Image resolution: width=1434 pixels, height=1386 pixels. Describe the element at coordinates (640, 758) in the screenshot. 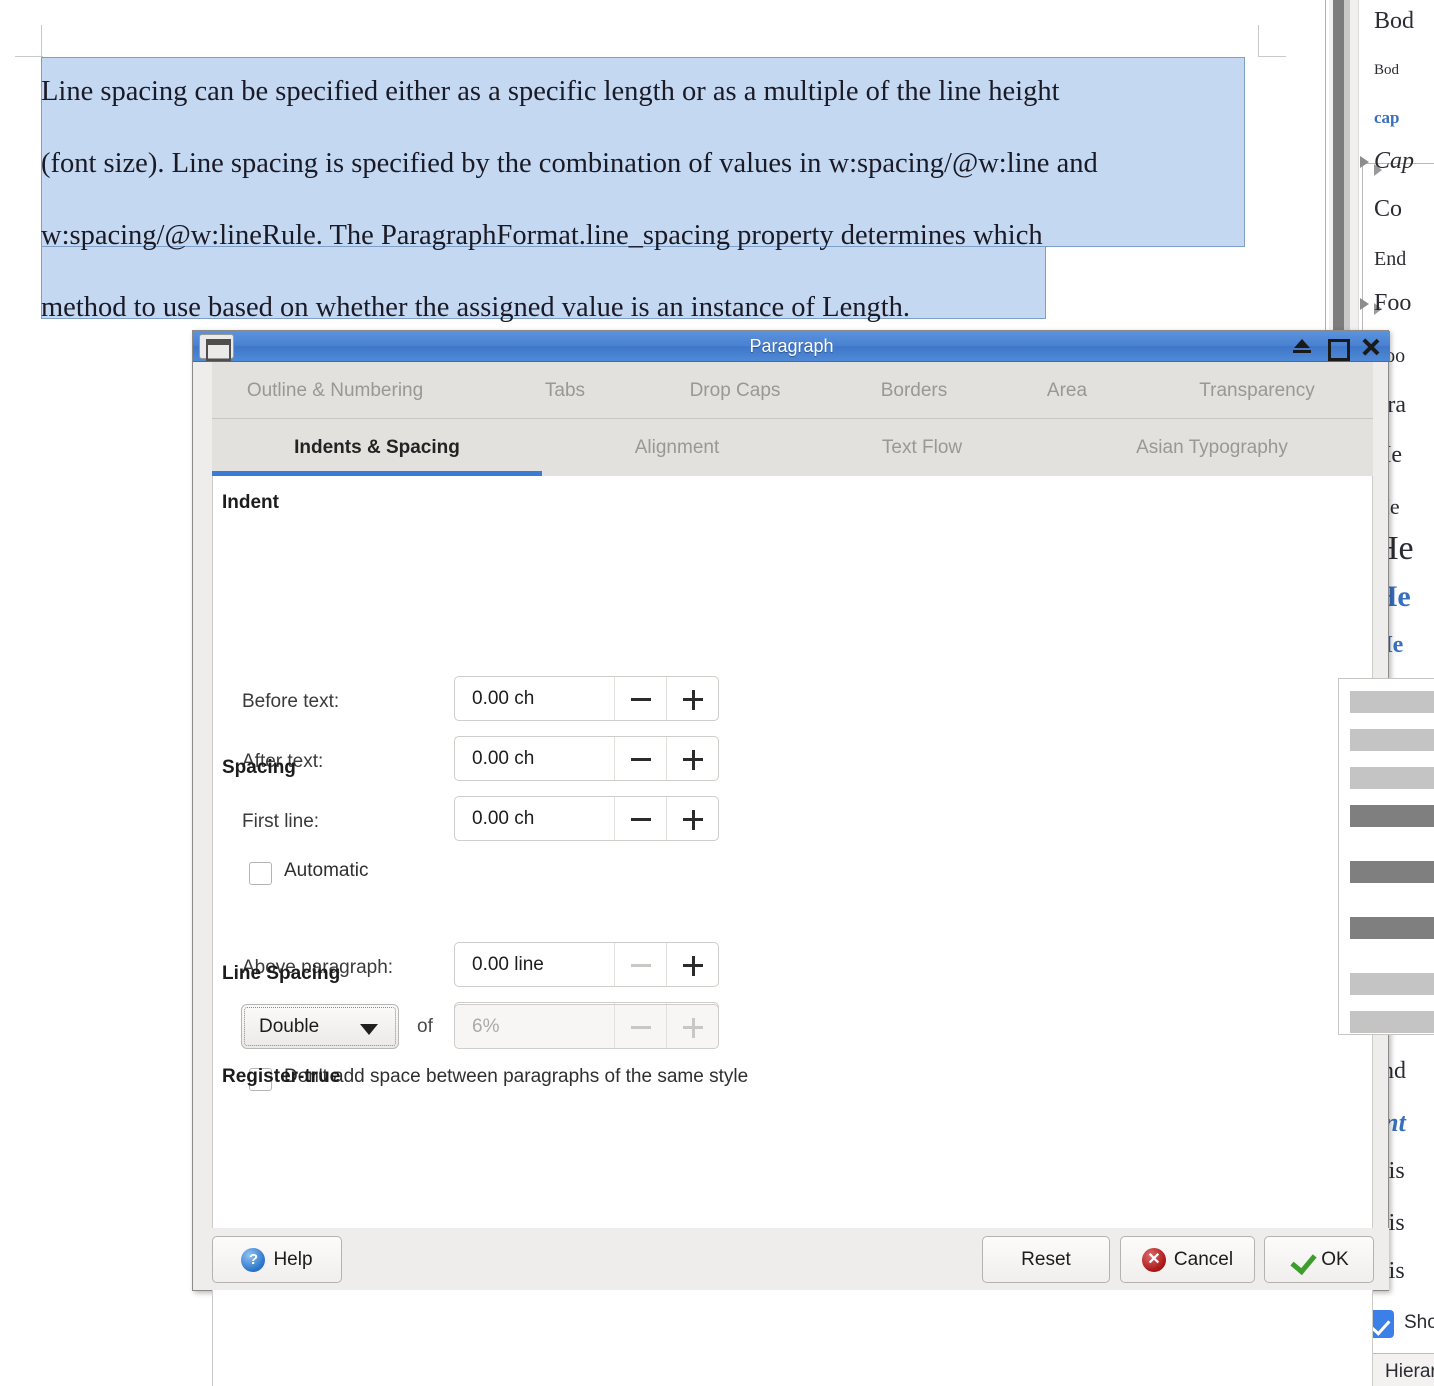

I see `spinner-after-text-decrement` at that location.